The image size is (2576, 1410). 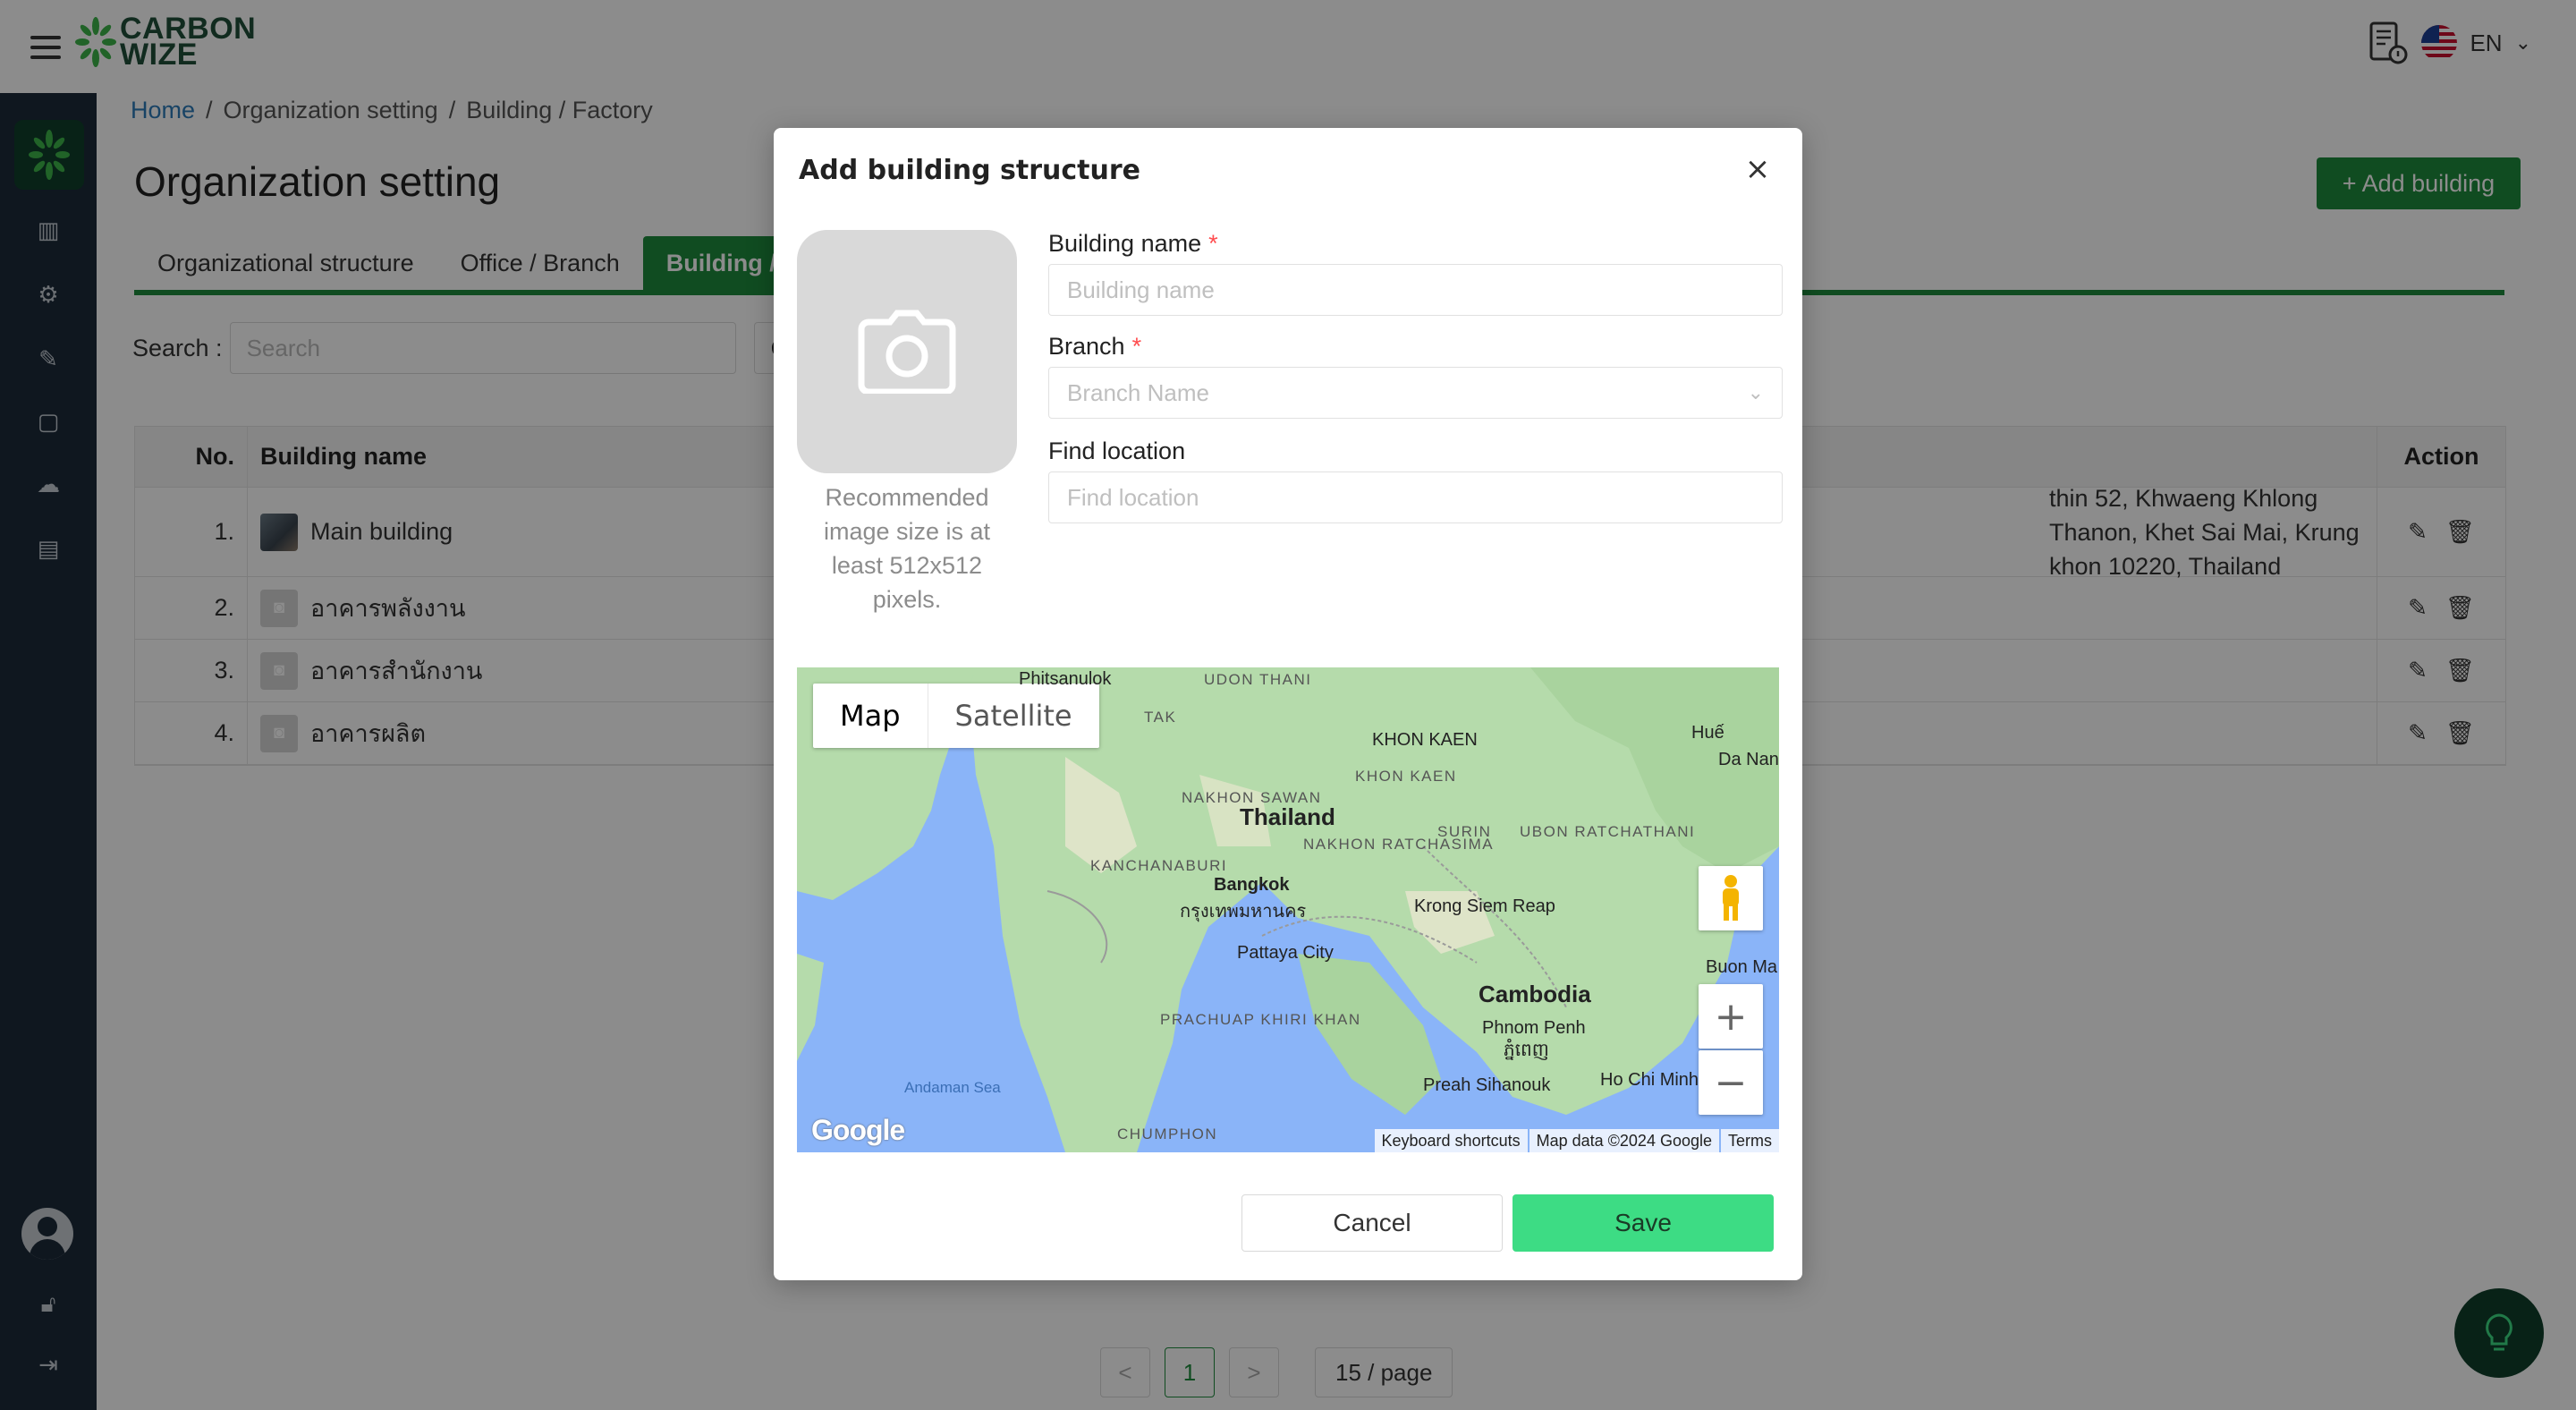 I want to click on map-label: Pattaya City, so click(x=1285, y=953).